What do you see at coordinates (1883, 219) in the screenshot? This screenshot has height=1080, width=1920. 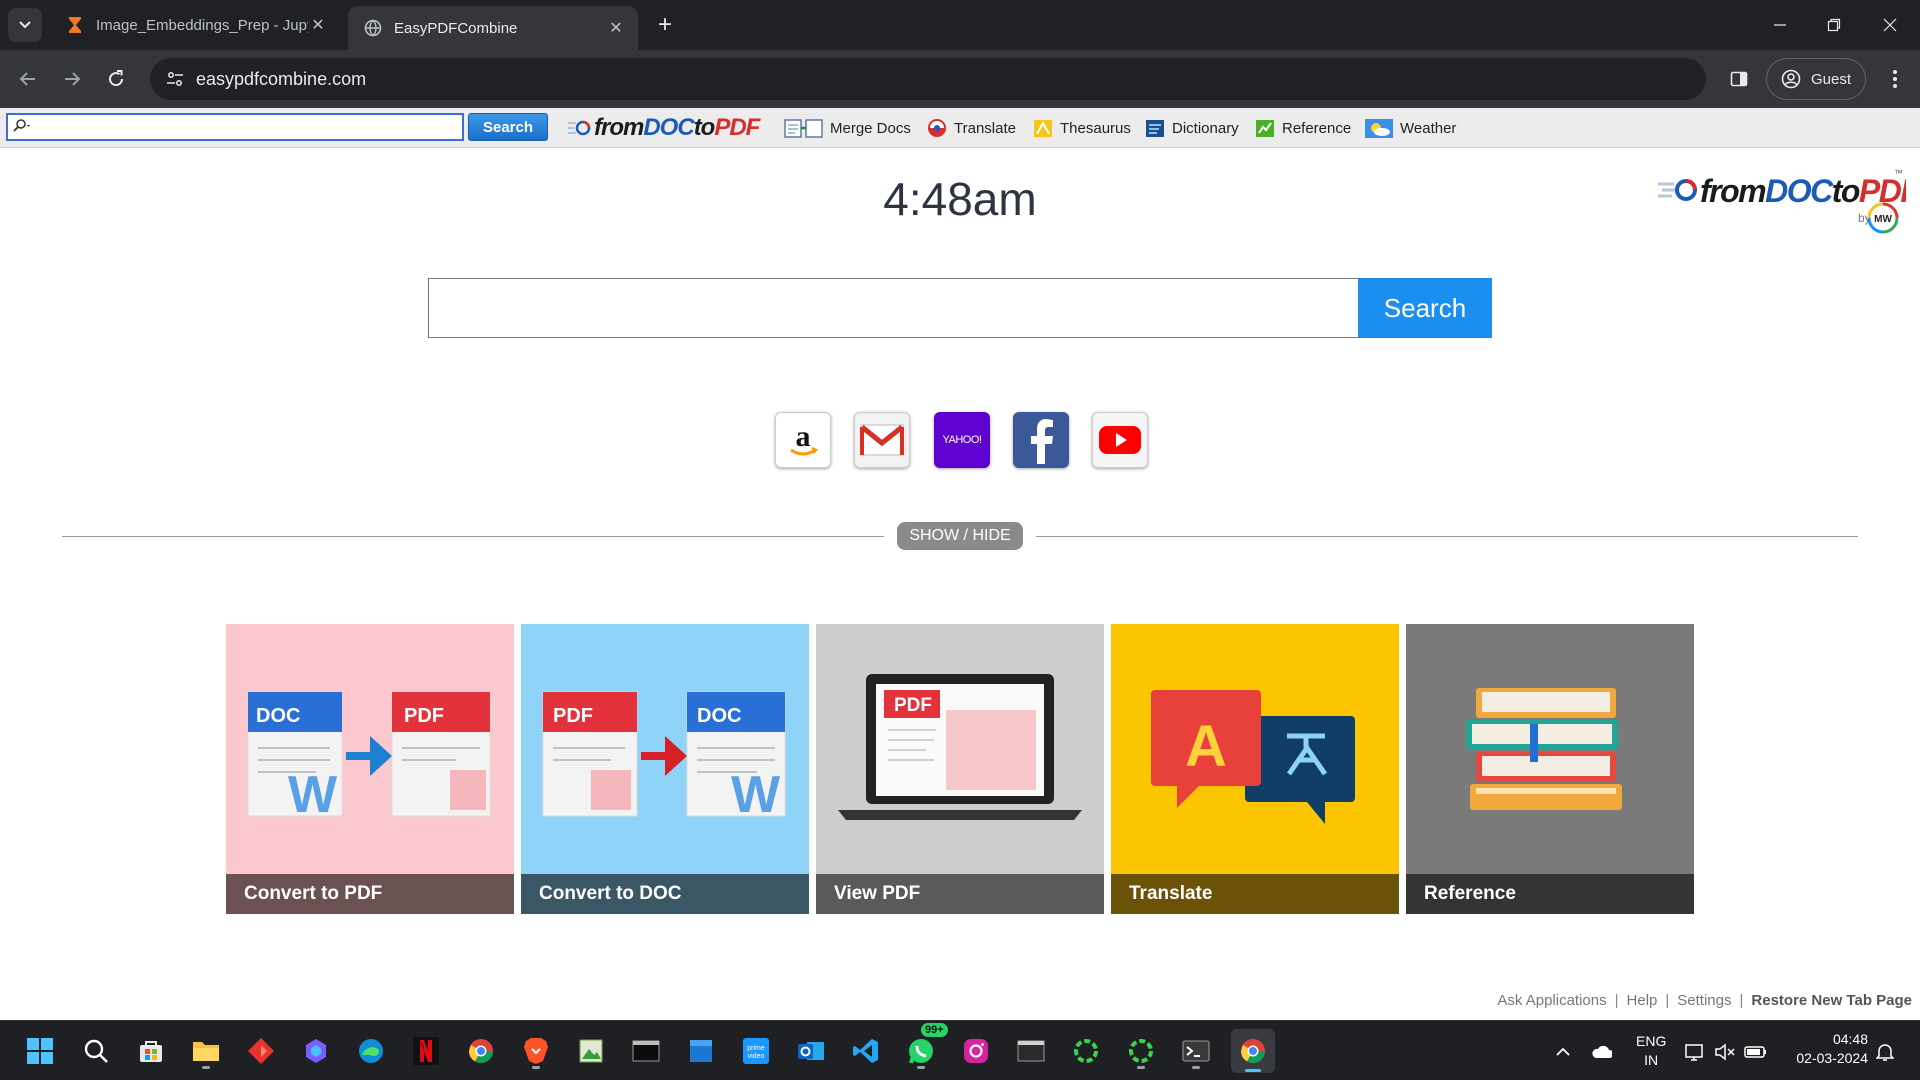 I see `mw-badge-text: MW` at bounding box center [1883, 219].